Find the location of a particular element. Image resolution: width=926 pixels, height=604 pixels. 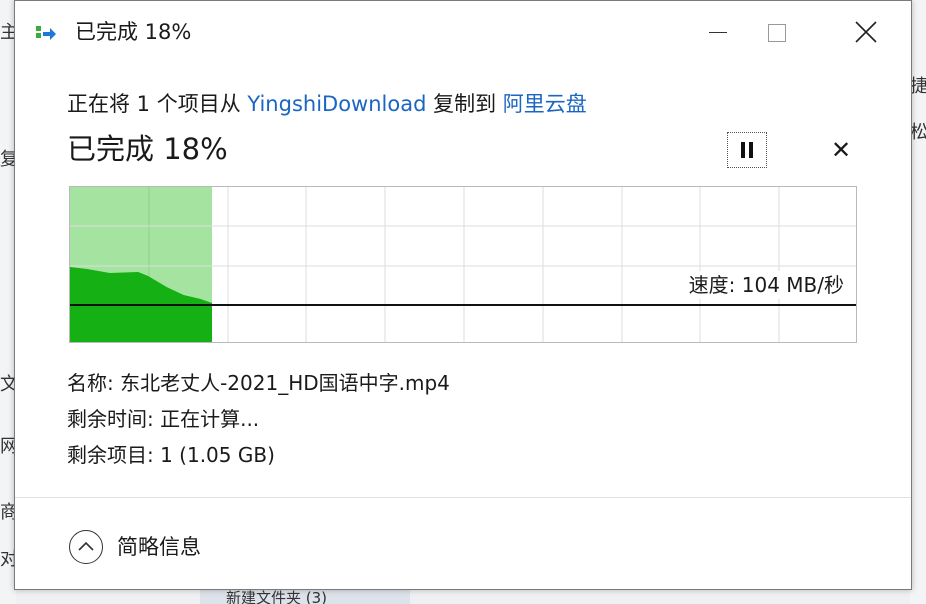

background-text: 松 is located at coordinates (918, 132).